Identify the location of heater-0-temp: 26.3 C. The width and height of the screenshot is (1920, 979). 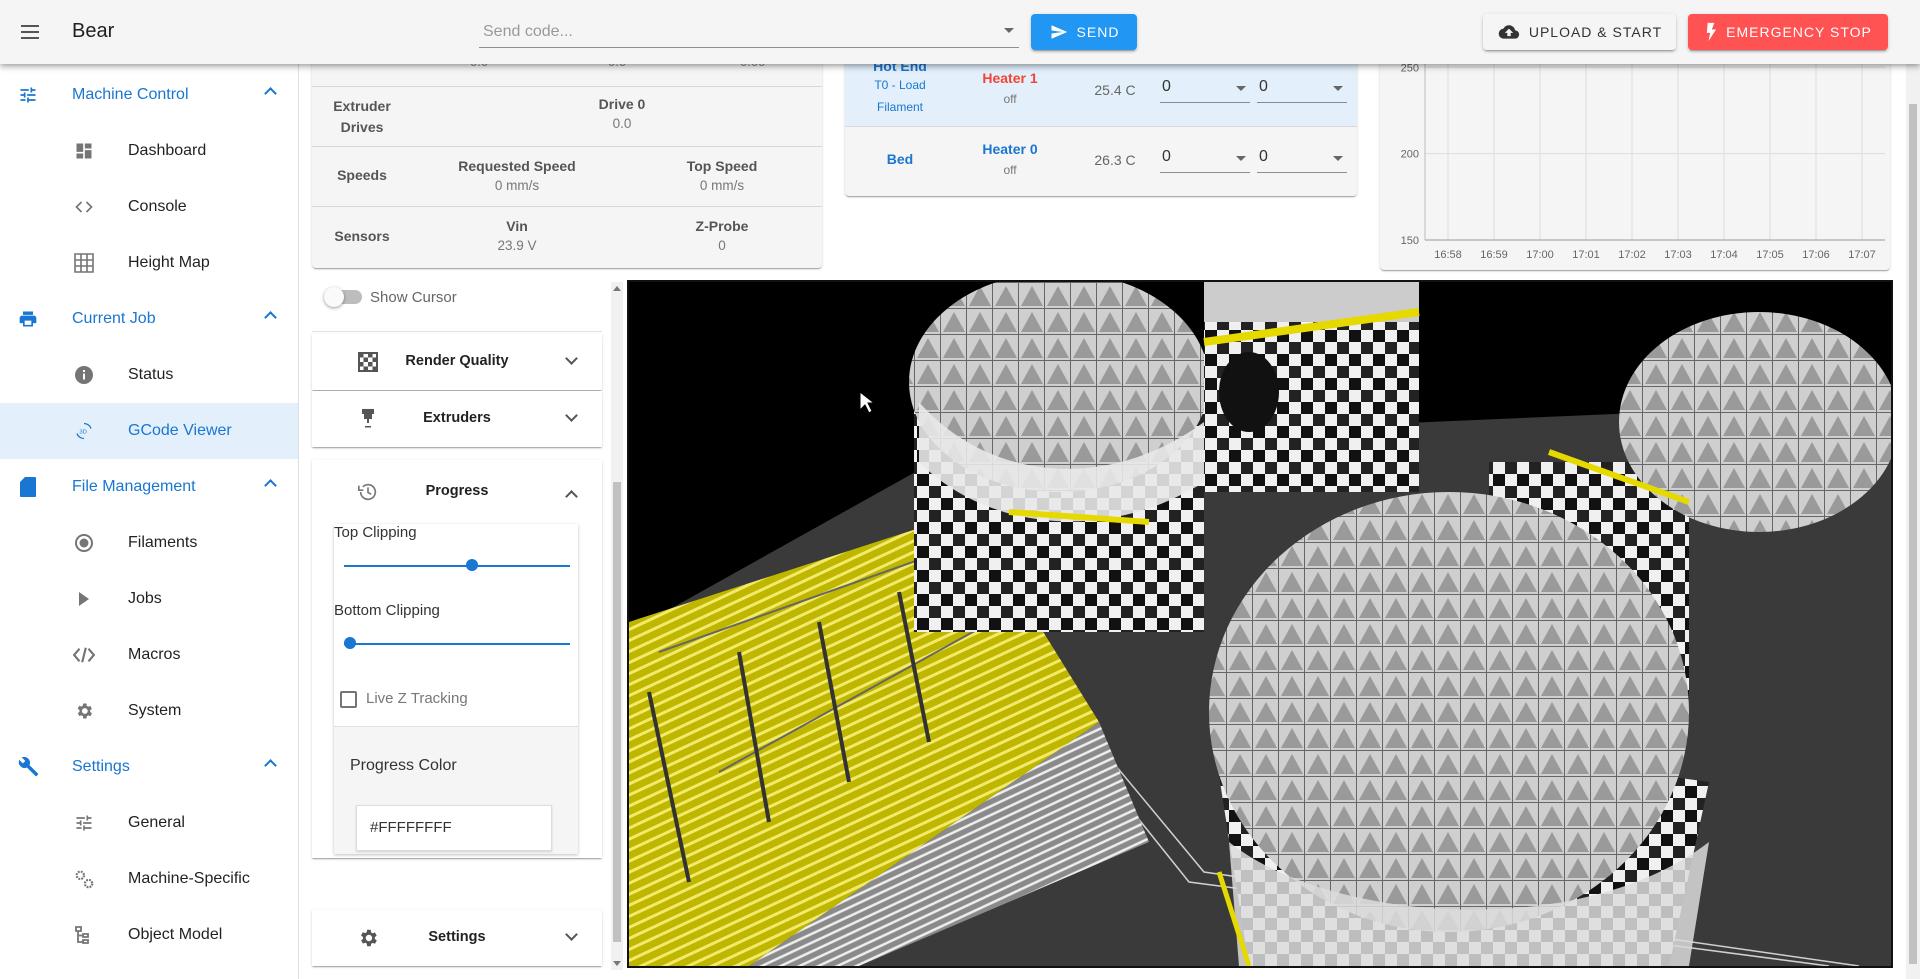
(1115, 160).